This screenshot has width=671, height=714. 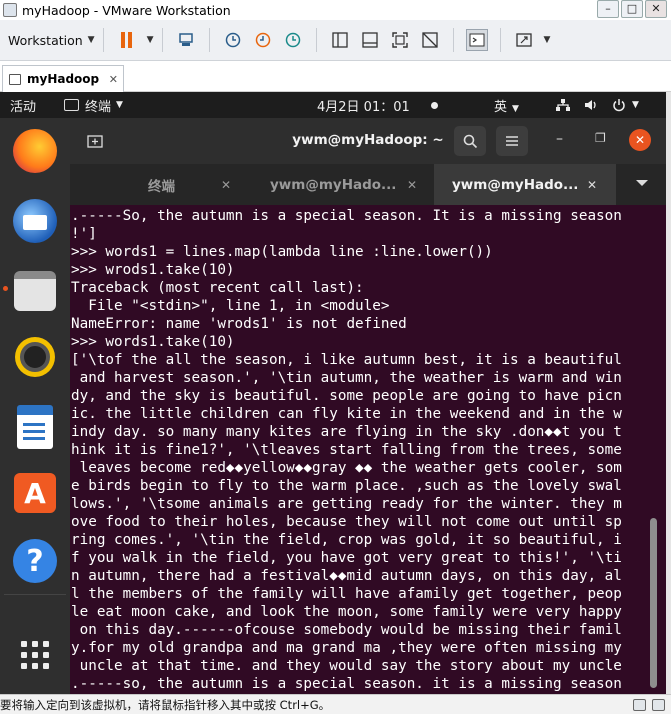 I want to click on dock-separator, so click(x=35, y=594).